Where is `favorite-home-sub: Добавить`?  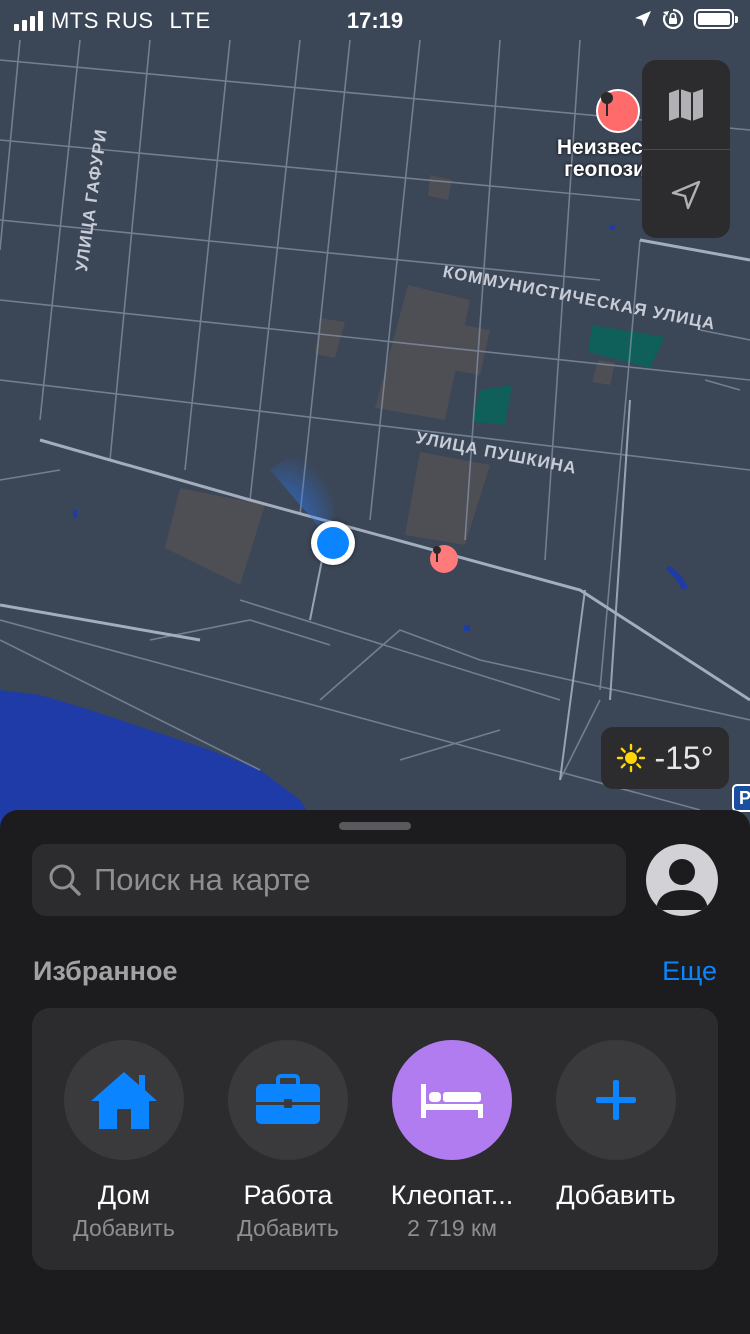 favorite-home-sub: Добавить is located at coordinates (124, 1228).